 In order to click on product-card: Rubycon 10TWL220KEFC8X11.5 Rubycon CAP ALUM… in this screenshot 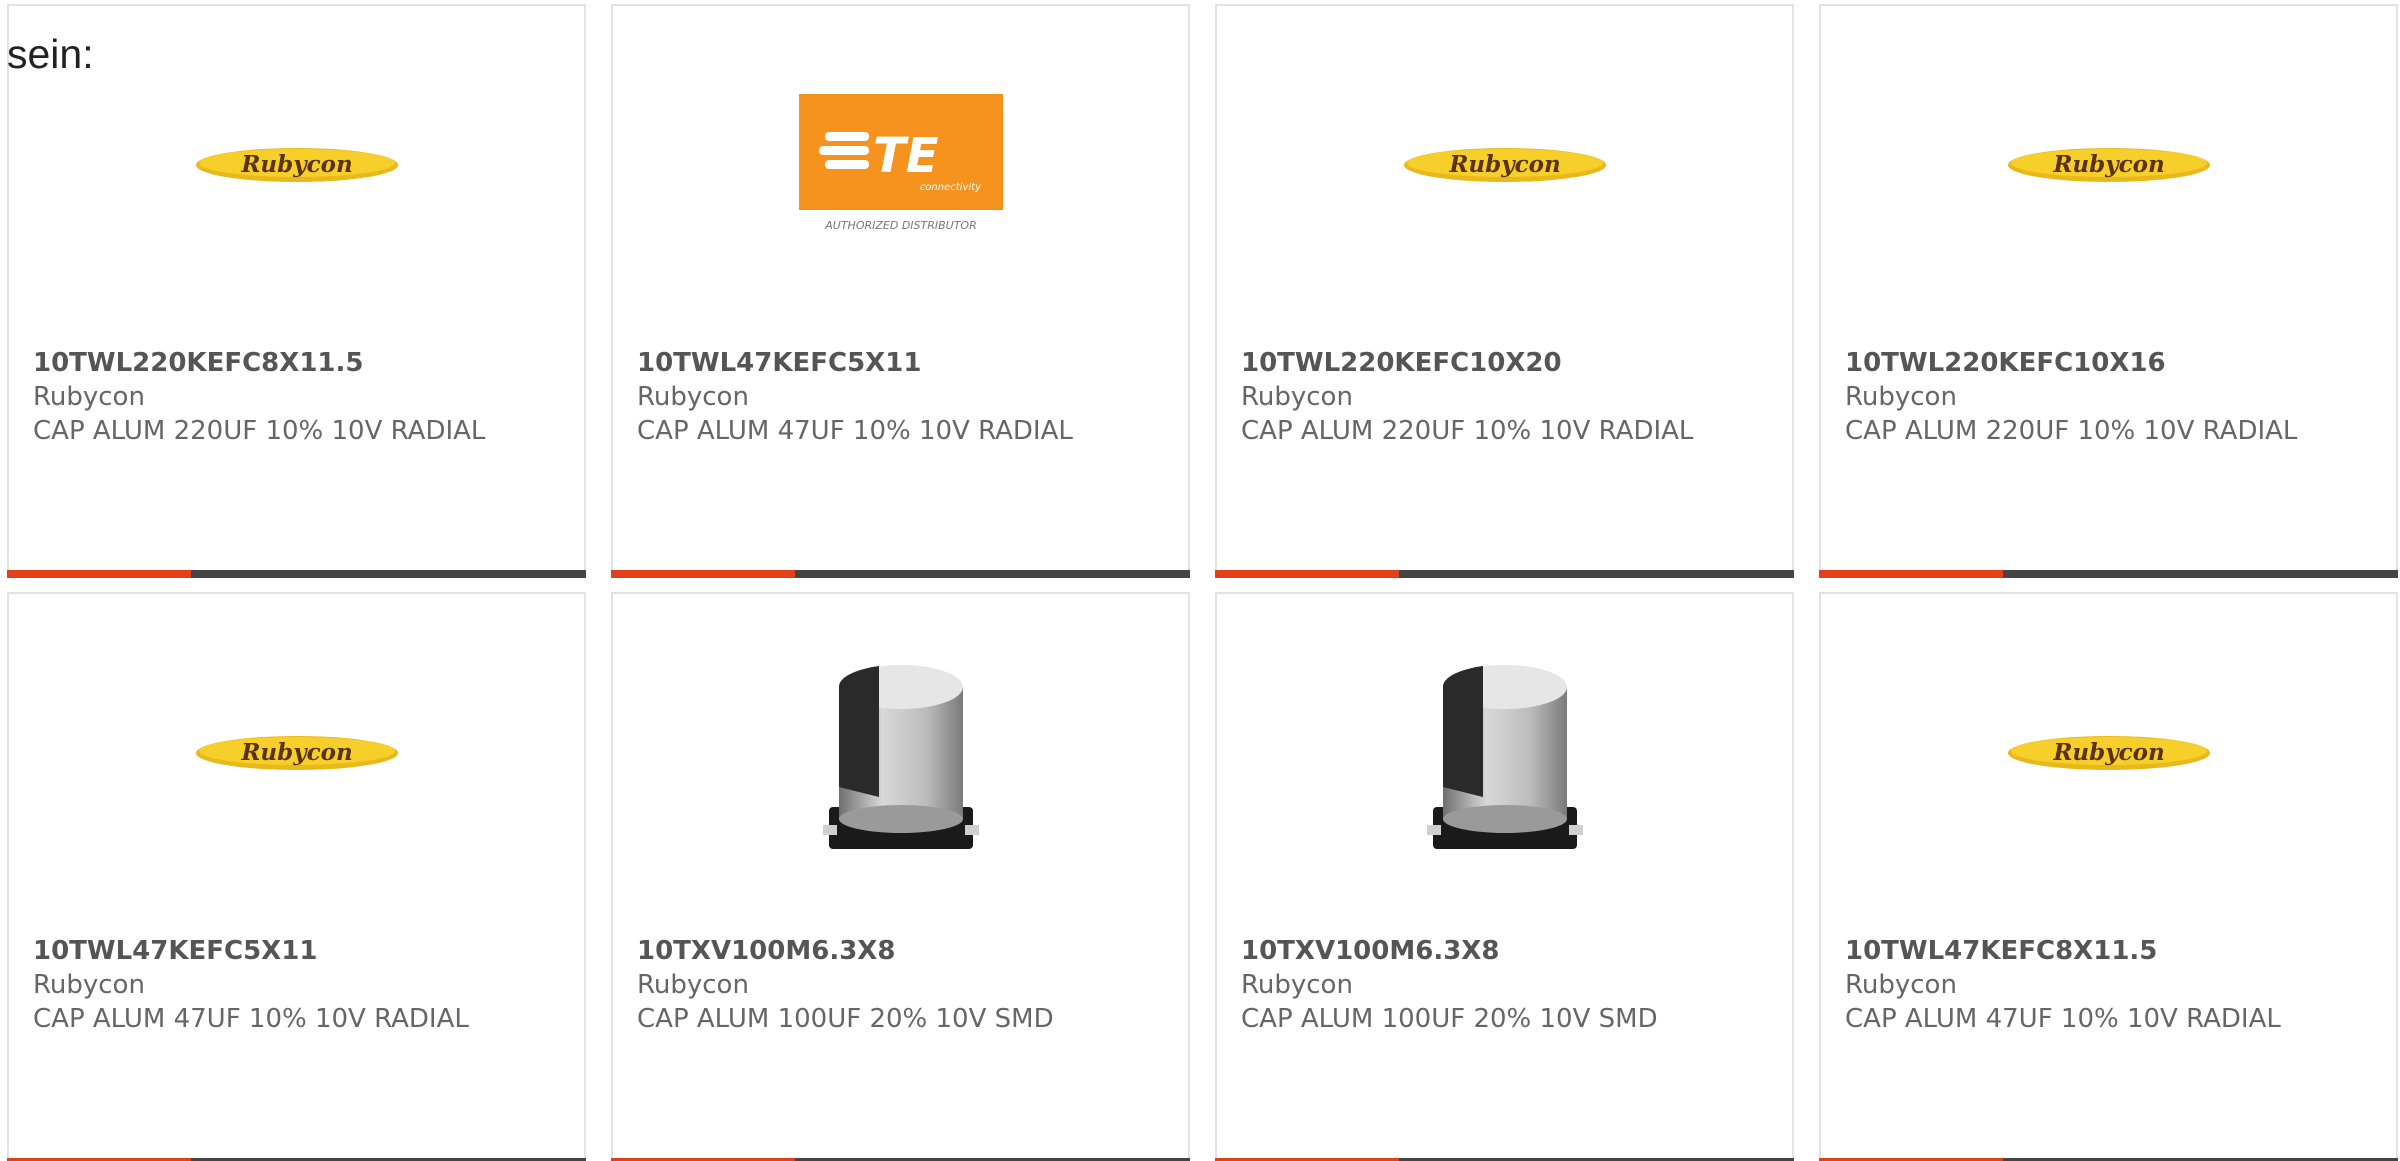, I will do `click(296, 291)`.